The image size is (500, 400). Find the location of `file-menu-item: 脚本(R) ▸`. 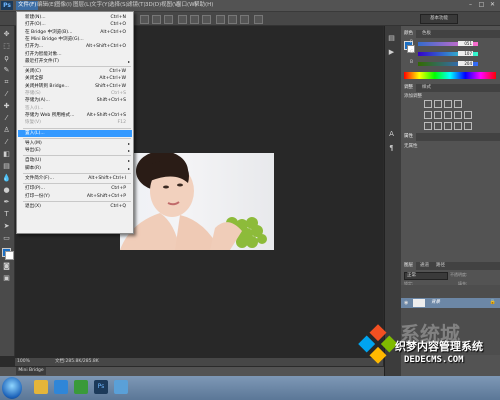

file-menu-item: 脚本(R) ▸ is located at coordinates (75, 168).